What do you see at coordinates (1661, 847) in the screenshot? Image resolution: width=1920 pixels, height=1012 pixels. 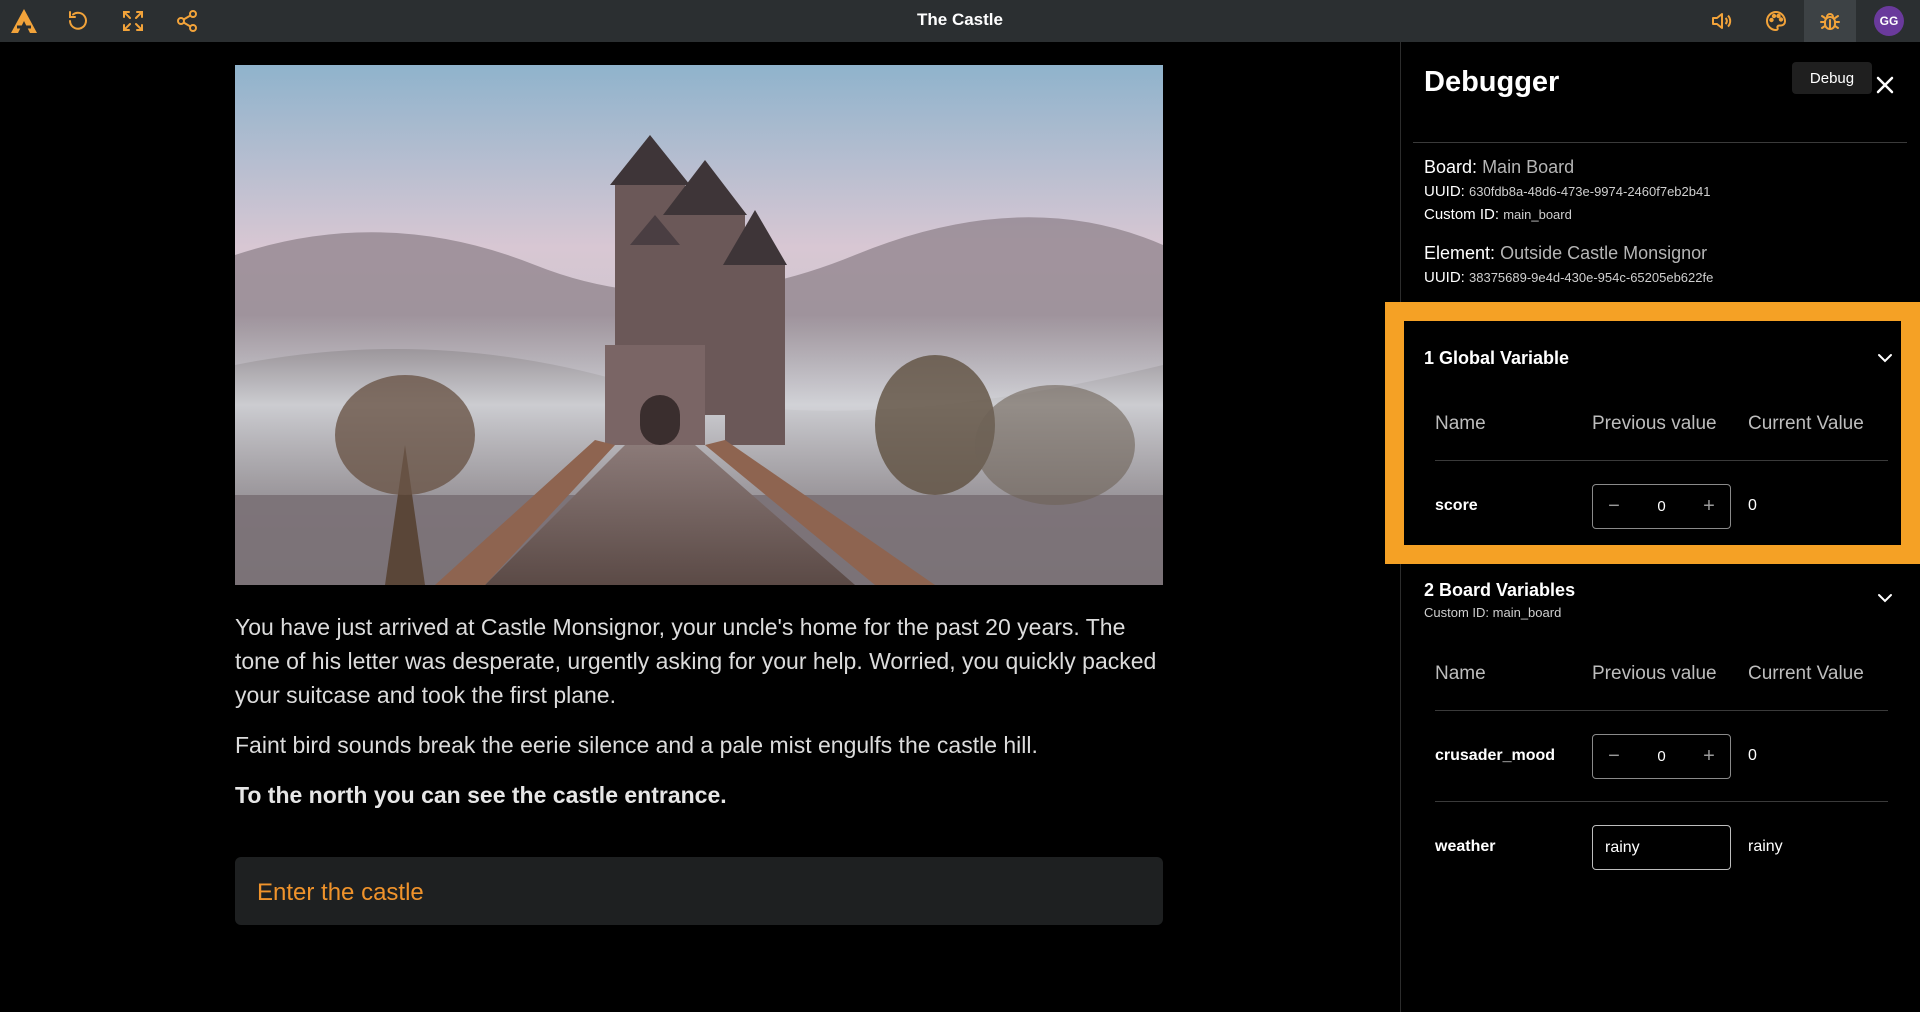 I see `weather-input` at bounding box center [1661, 847].